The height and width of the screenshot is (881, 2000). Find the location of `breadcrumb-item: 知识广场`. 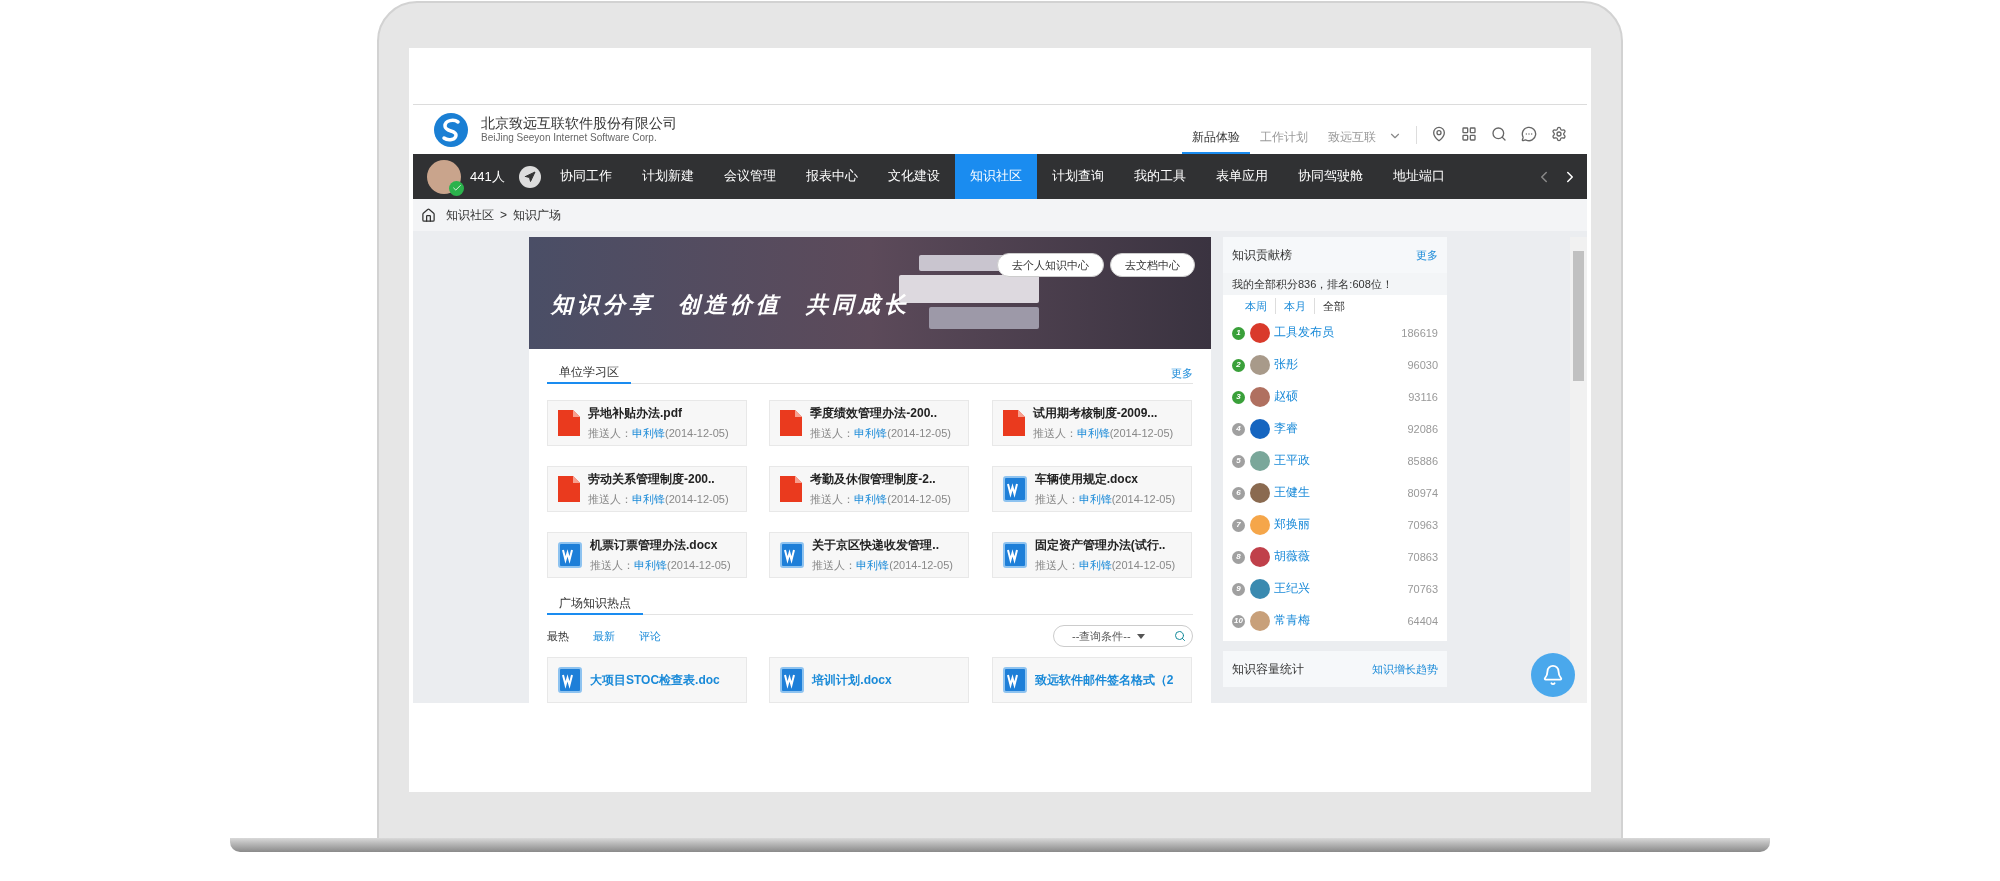

breadcrumb-item: 知识广场 is located at coordinates (537, 215).